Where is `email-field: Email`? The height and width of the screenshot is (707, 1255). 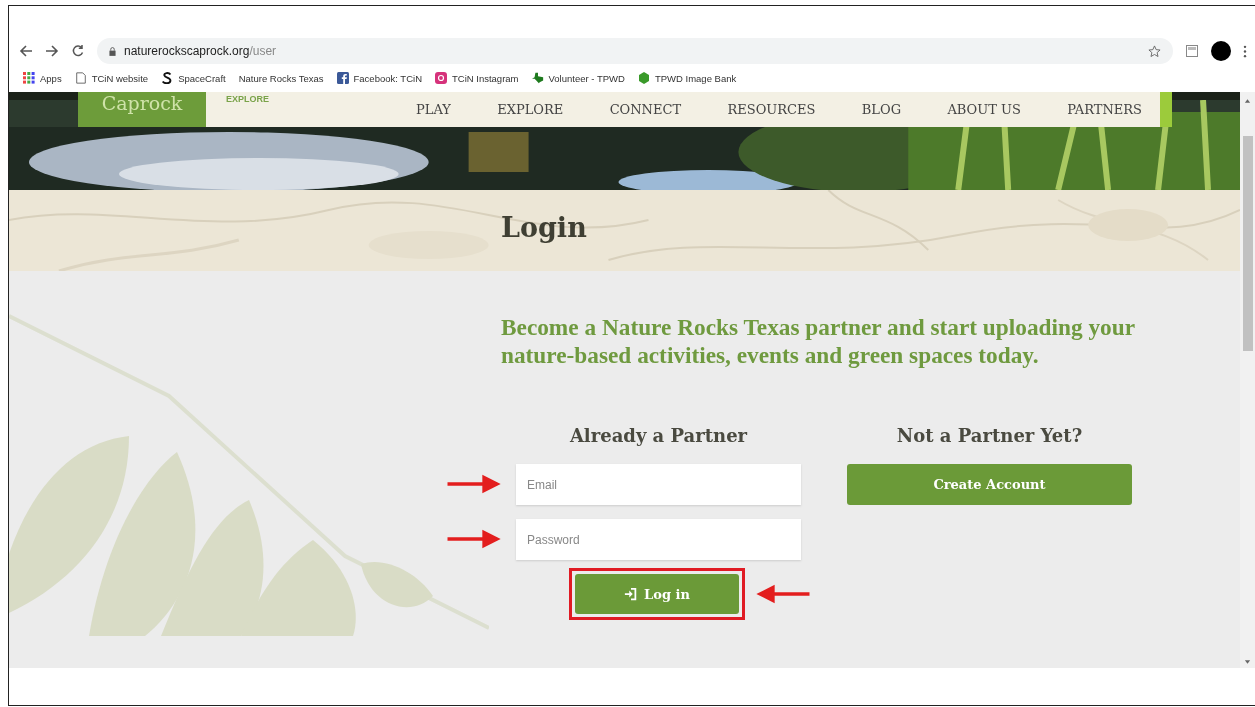 email-field: Email is located at coordinates (658, 484).